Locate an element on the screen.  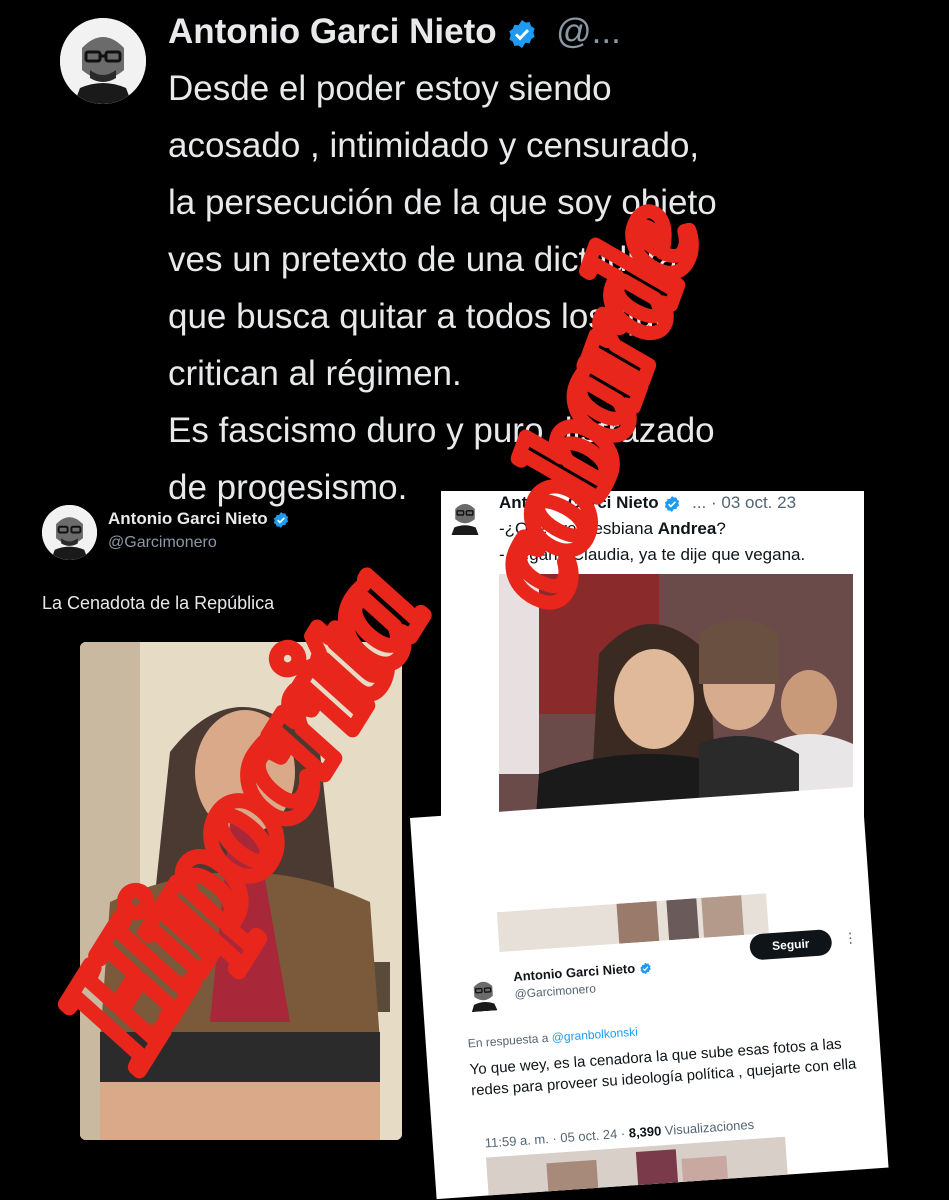
reply-context: En respuesta a @granbolkonski is located at coordinates (552, 1038).